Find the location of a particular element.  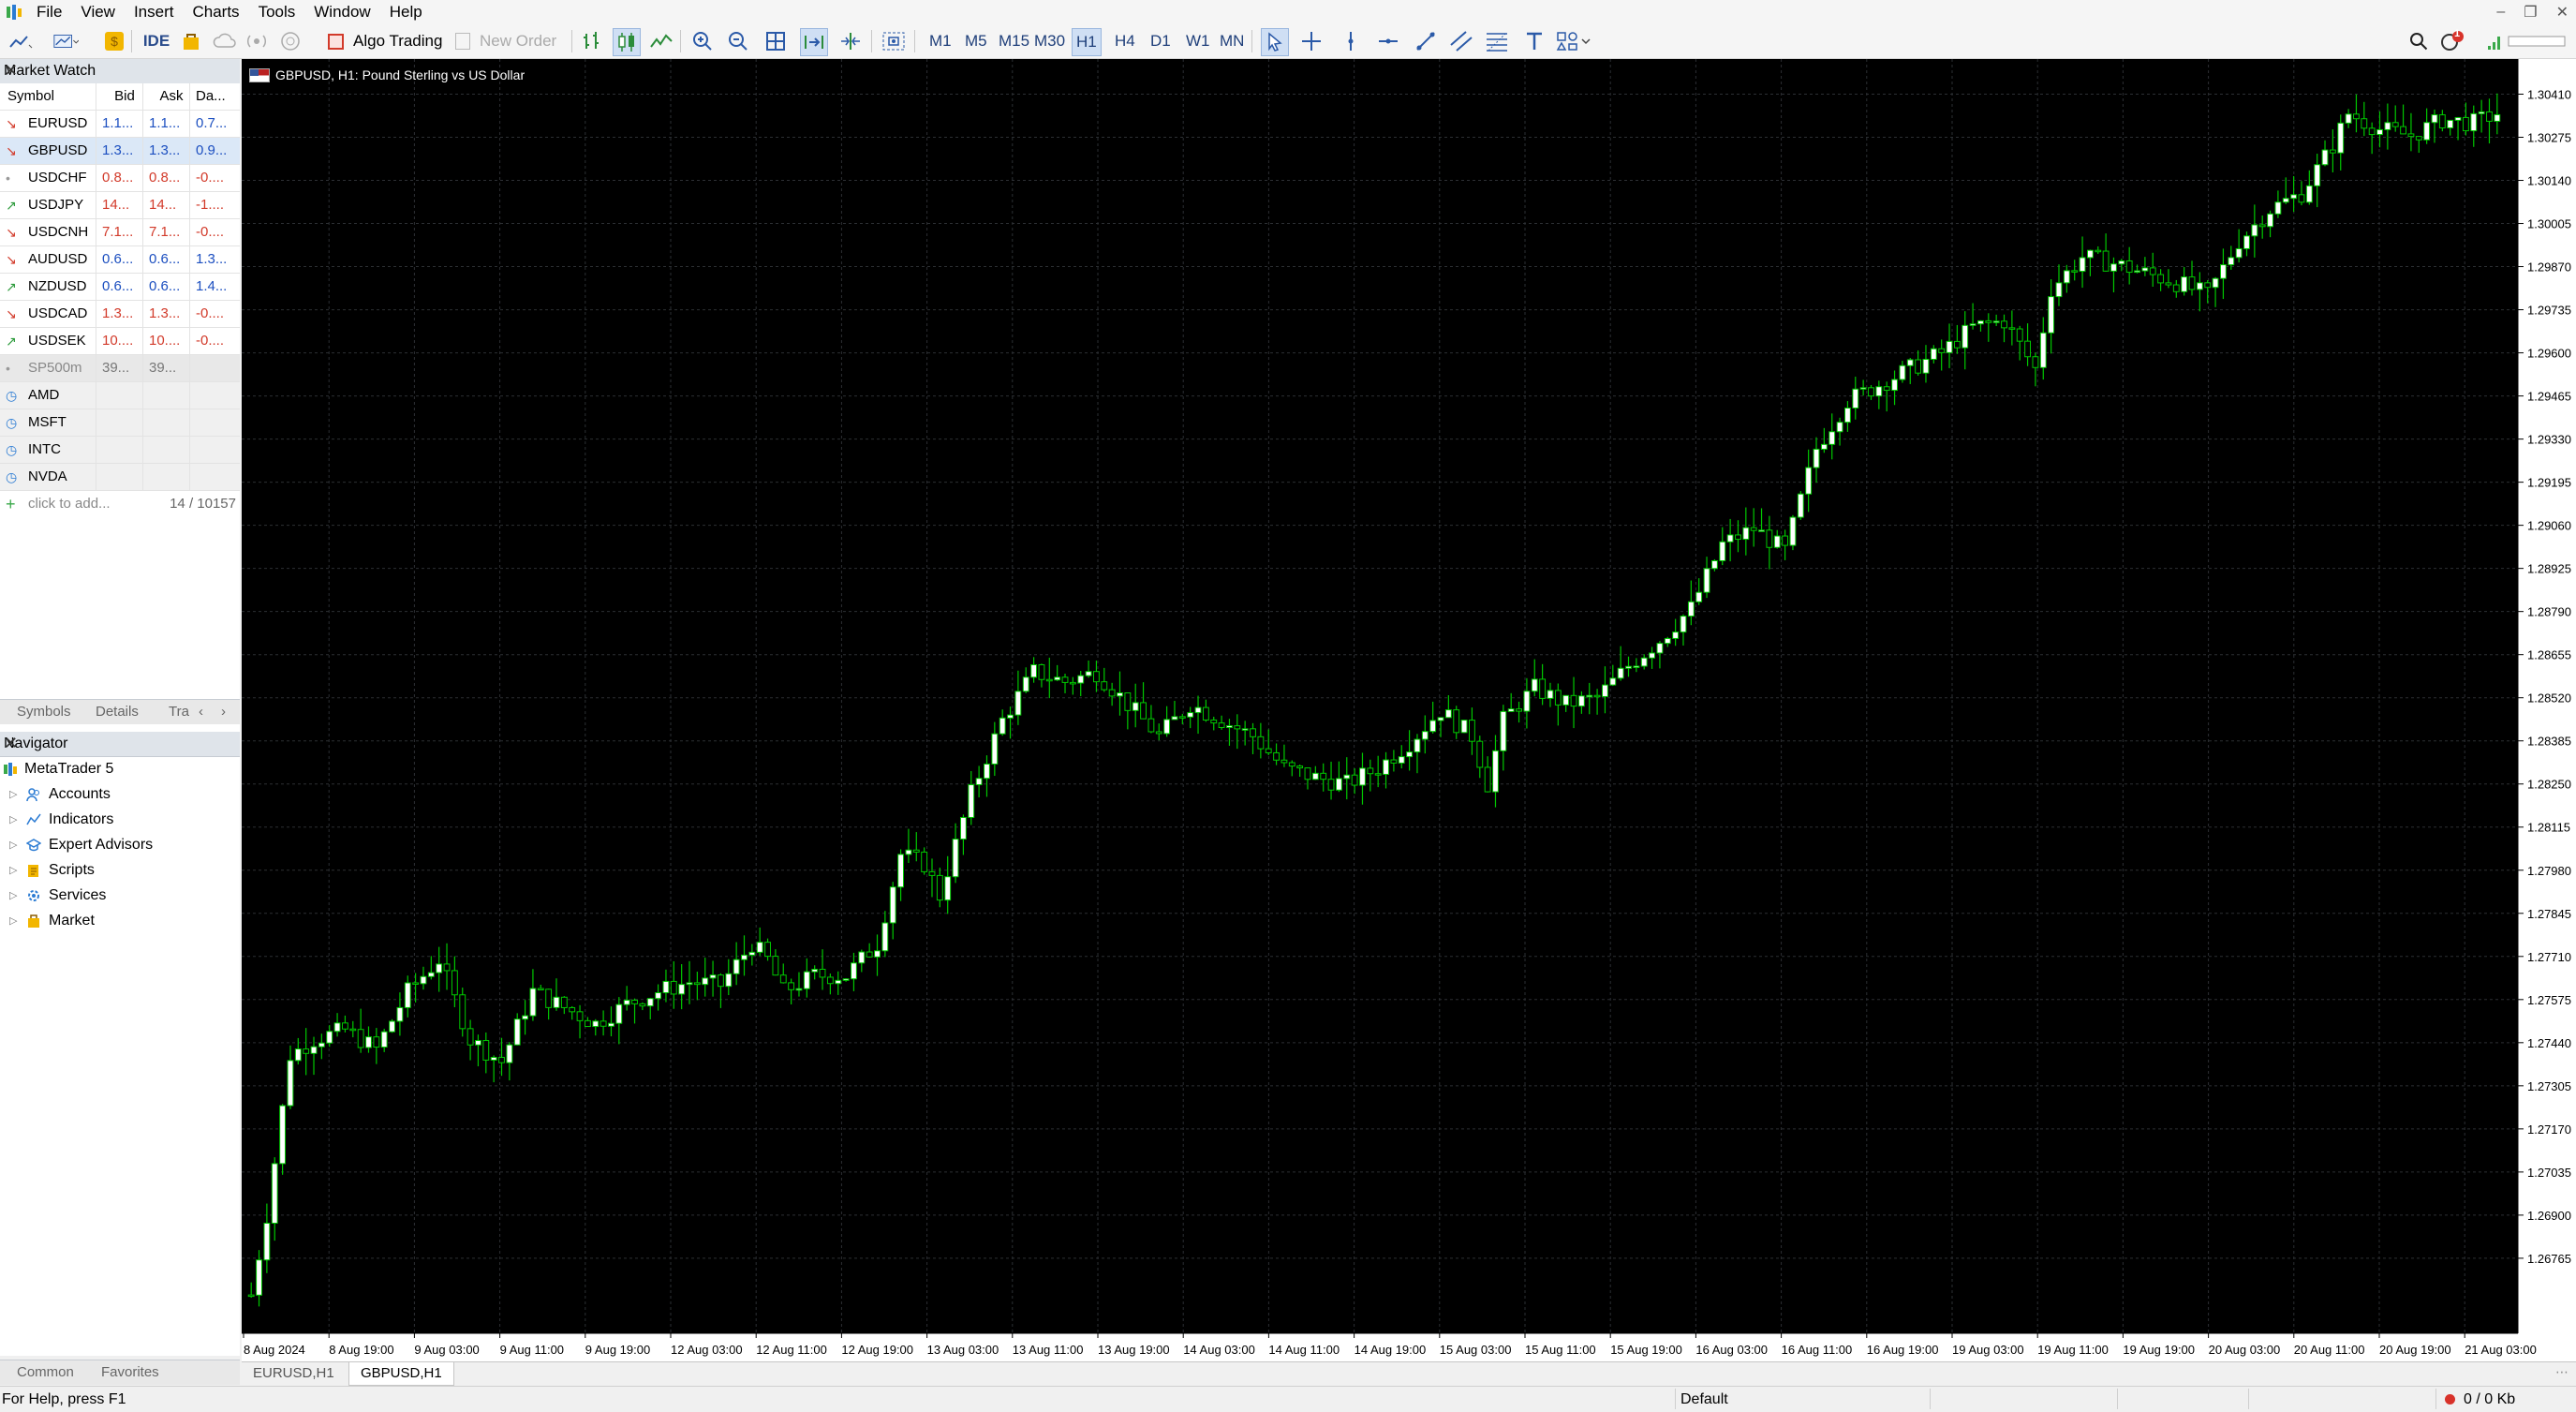

menu-charts: Charts is located at coordinates (222, 12).